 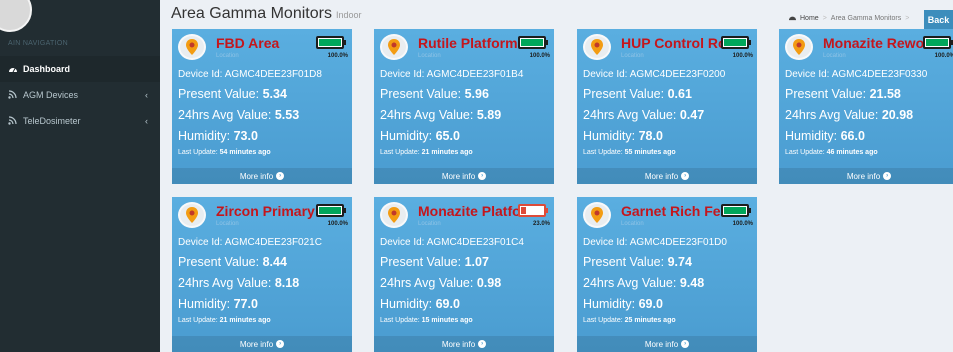 I want to click on last-update-line: Last Update: 15 minutes ago, so click(x=426, y=320).